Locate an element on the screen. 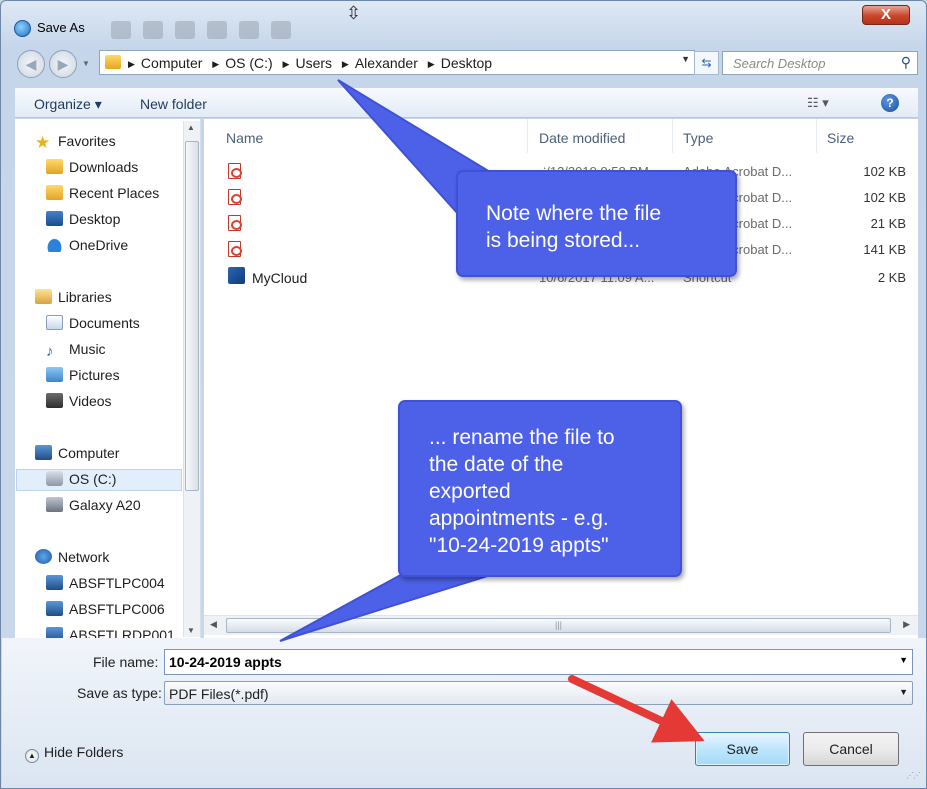  red-arrow-to-save is located at coordinates (636, 709).